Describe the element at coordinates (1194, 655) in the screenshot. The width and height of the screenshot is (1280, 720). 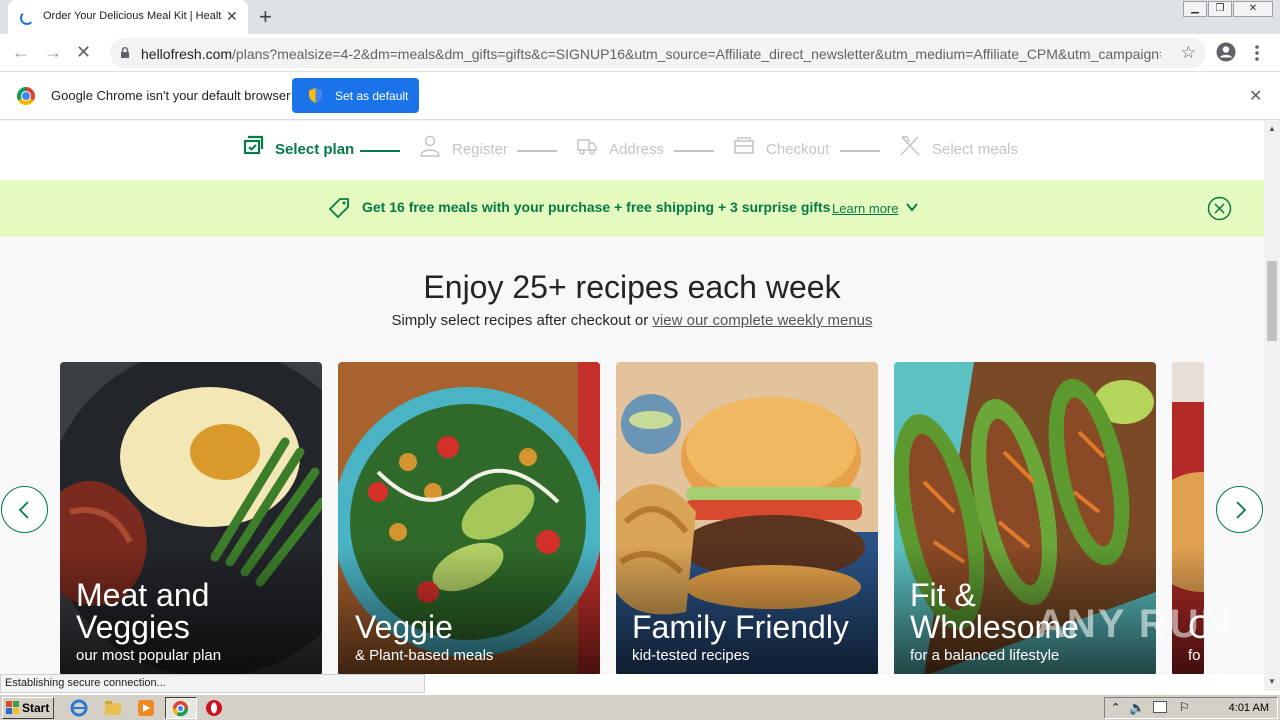
I see `card-subtitle: fo` at that location.